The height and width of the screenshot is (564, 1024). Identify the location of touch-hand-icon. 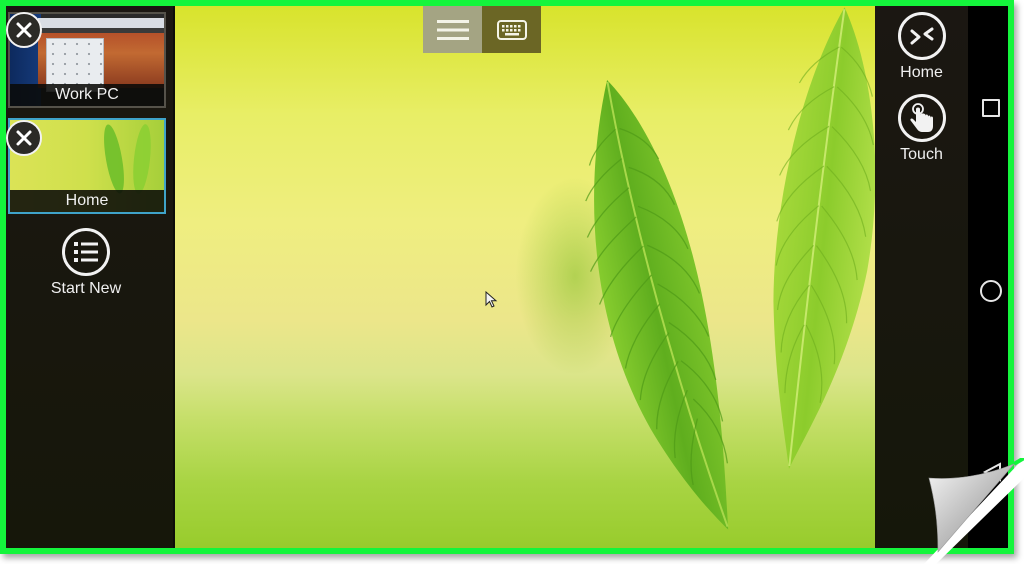
(921, 118).